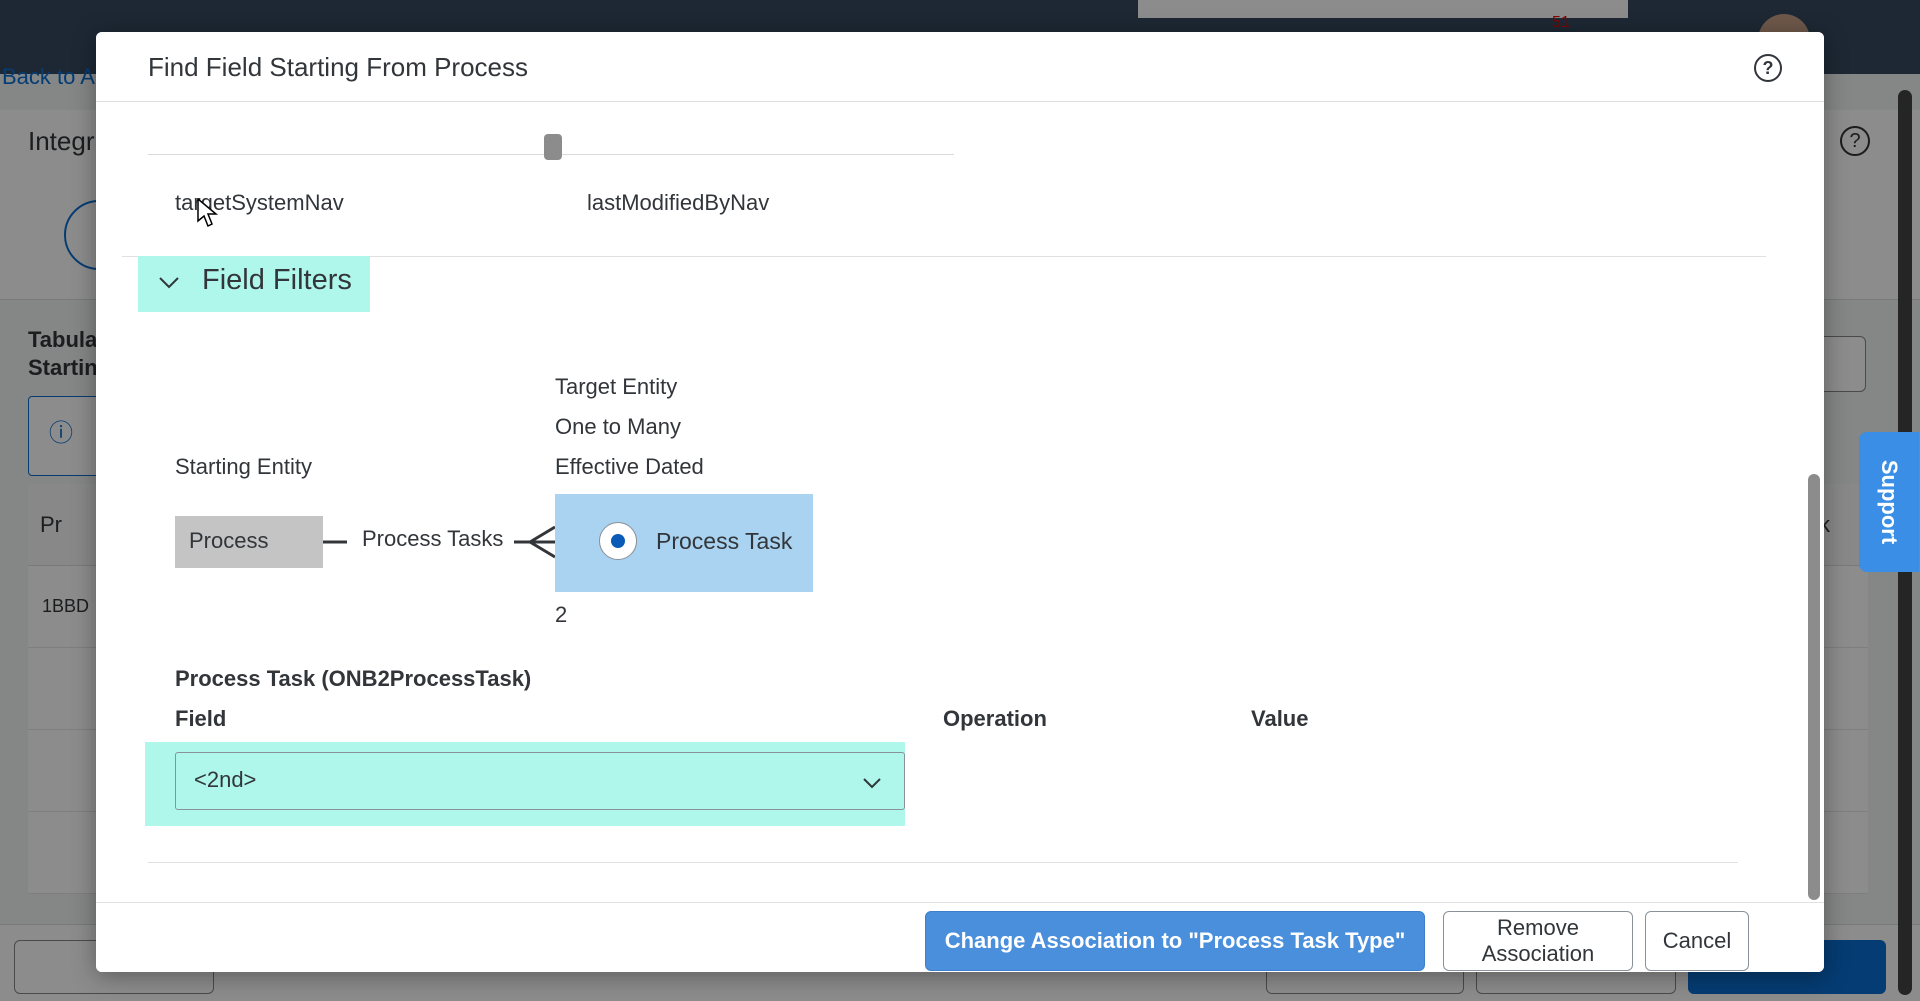 The height and width of the screenshot is (1001, 1920). I want to click on target-entity-box: Process Task, so click(684, 543).